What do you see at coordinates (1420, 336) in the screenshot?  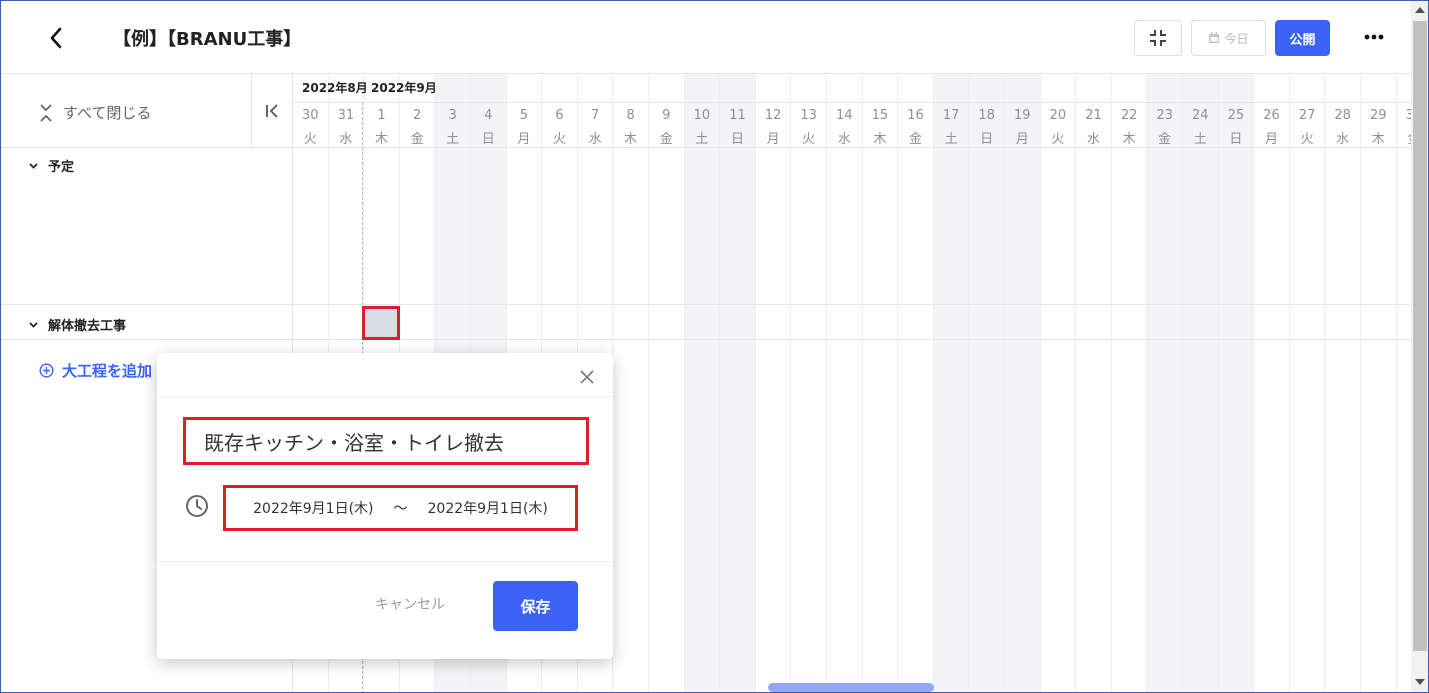 I see `scroll-thumb` at bounding box center [1420, 336].